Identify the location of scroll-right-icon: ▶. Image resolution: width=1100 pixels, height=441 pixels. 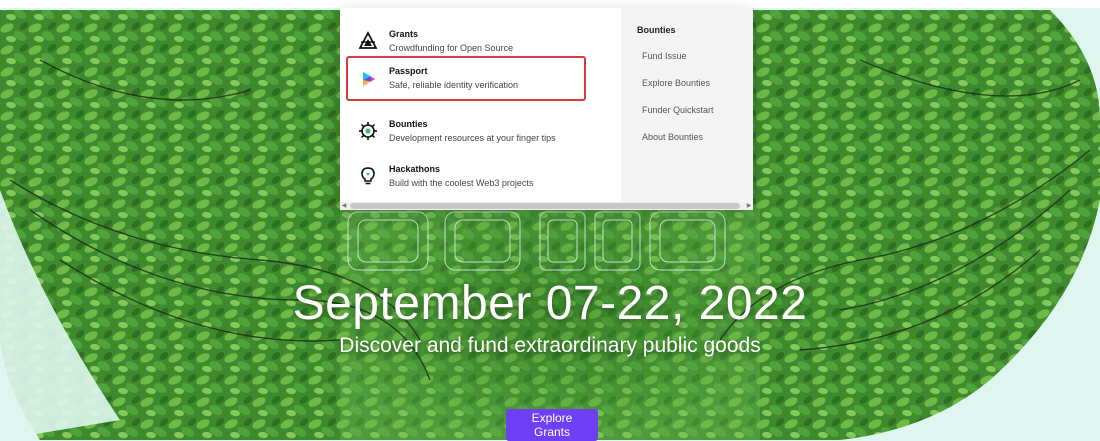
(749, 206).